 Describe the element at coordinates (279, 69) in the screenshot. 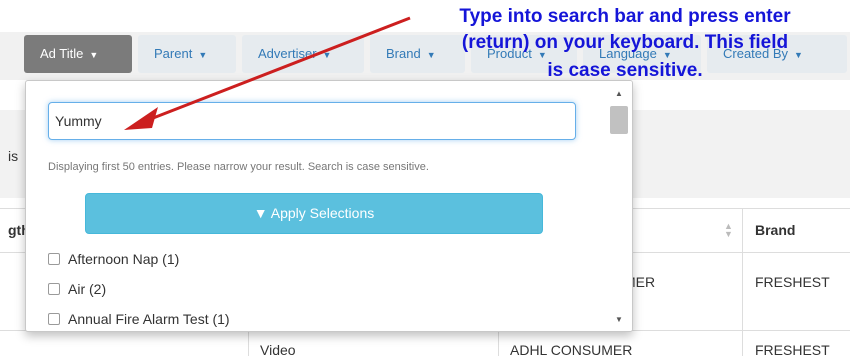

I see `arrow-shaft` at that location.